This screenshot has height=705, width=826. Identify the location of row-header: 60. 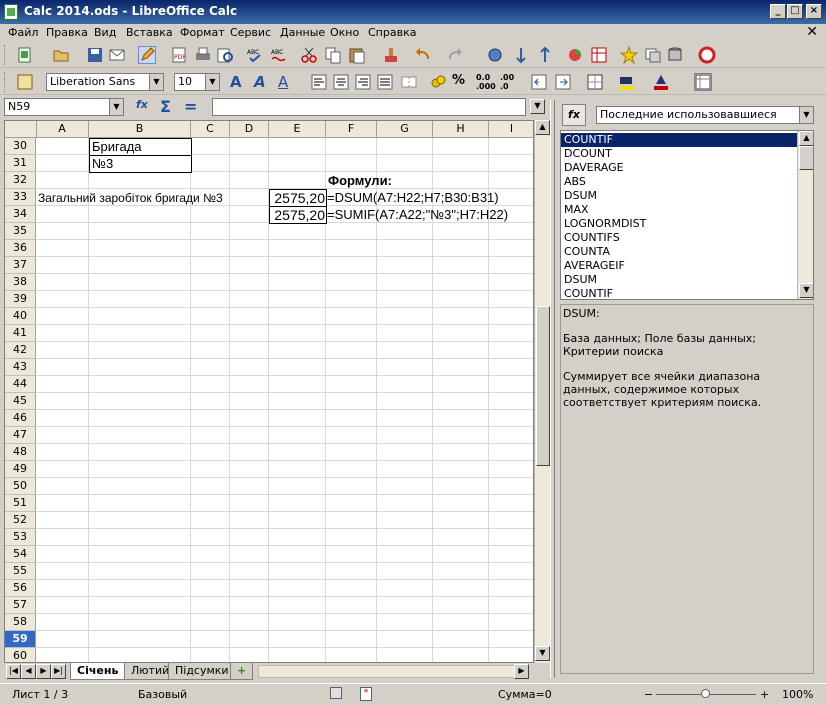
(20, 655).